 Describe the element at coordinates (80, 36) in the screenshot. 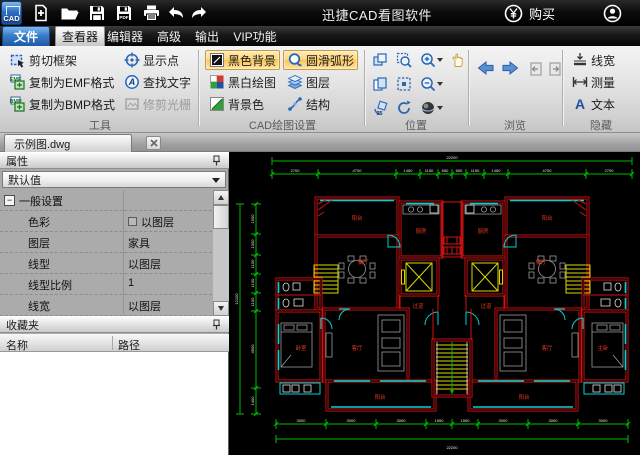

I see `tab-viewer: 查看器` at that location.